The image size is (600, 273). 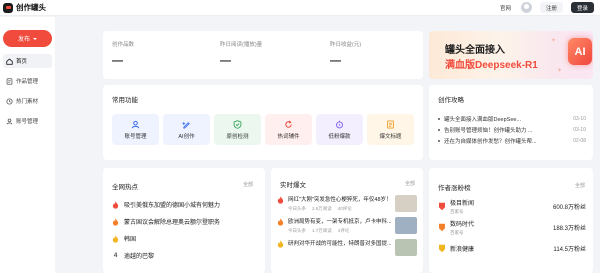 I want to click on tool-ai-create: AI创作, so click(x=186, y=129).